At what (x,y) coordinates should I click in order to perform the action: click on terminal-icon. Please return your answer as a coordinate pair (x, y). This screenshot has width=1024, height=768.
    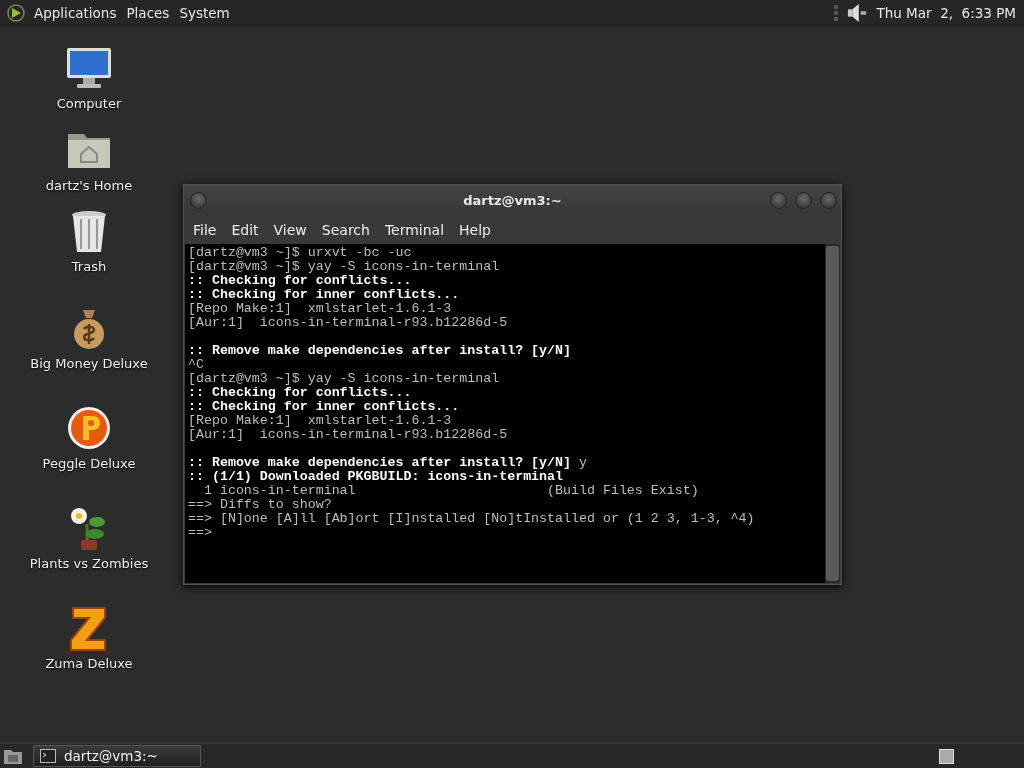
    Looking at the image, I should click on (48, 756).